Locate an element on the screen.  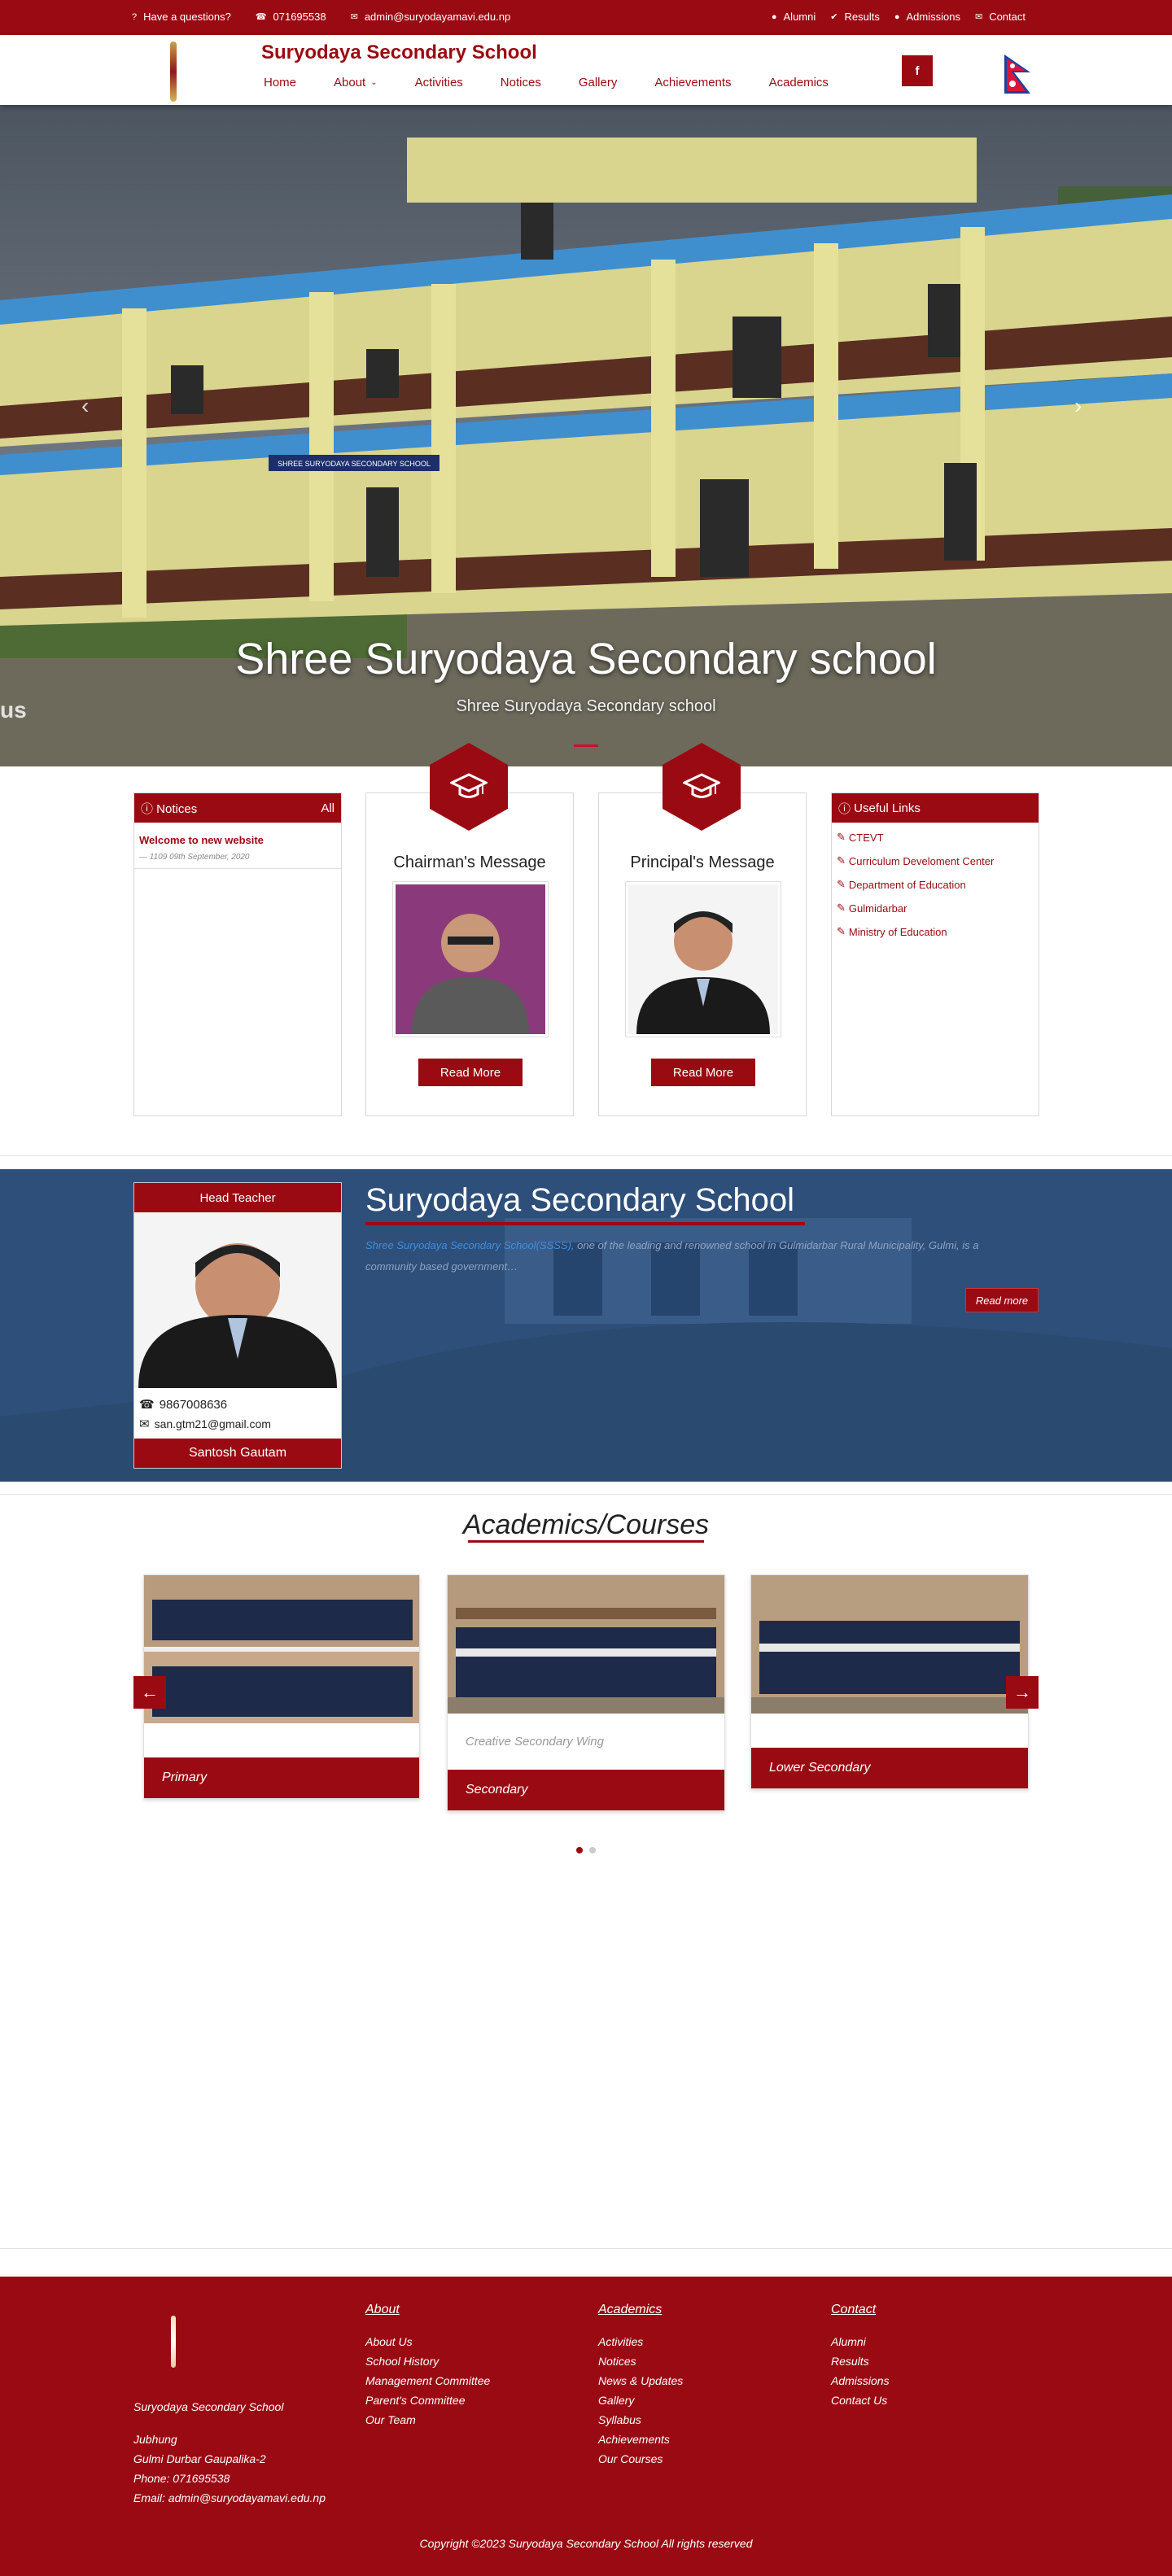
footer-link: Achievements is located at coordinates (640, 2439).